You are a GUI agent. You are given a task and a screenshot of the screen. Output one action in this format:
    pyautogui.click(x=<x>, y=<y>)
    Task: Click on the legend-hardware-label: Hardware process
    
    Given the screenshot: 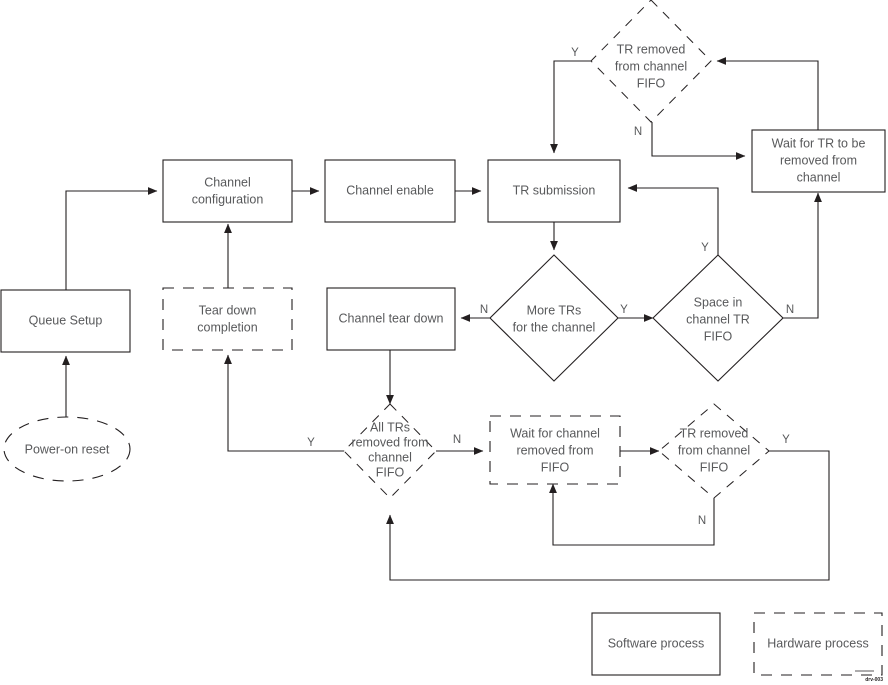 What is the action you would take?
    pyautogui.click(x=817, y=643)
    